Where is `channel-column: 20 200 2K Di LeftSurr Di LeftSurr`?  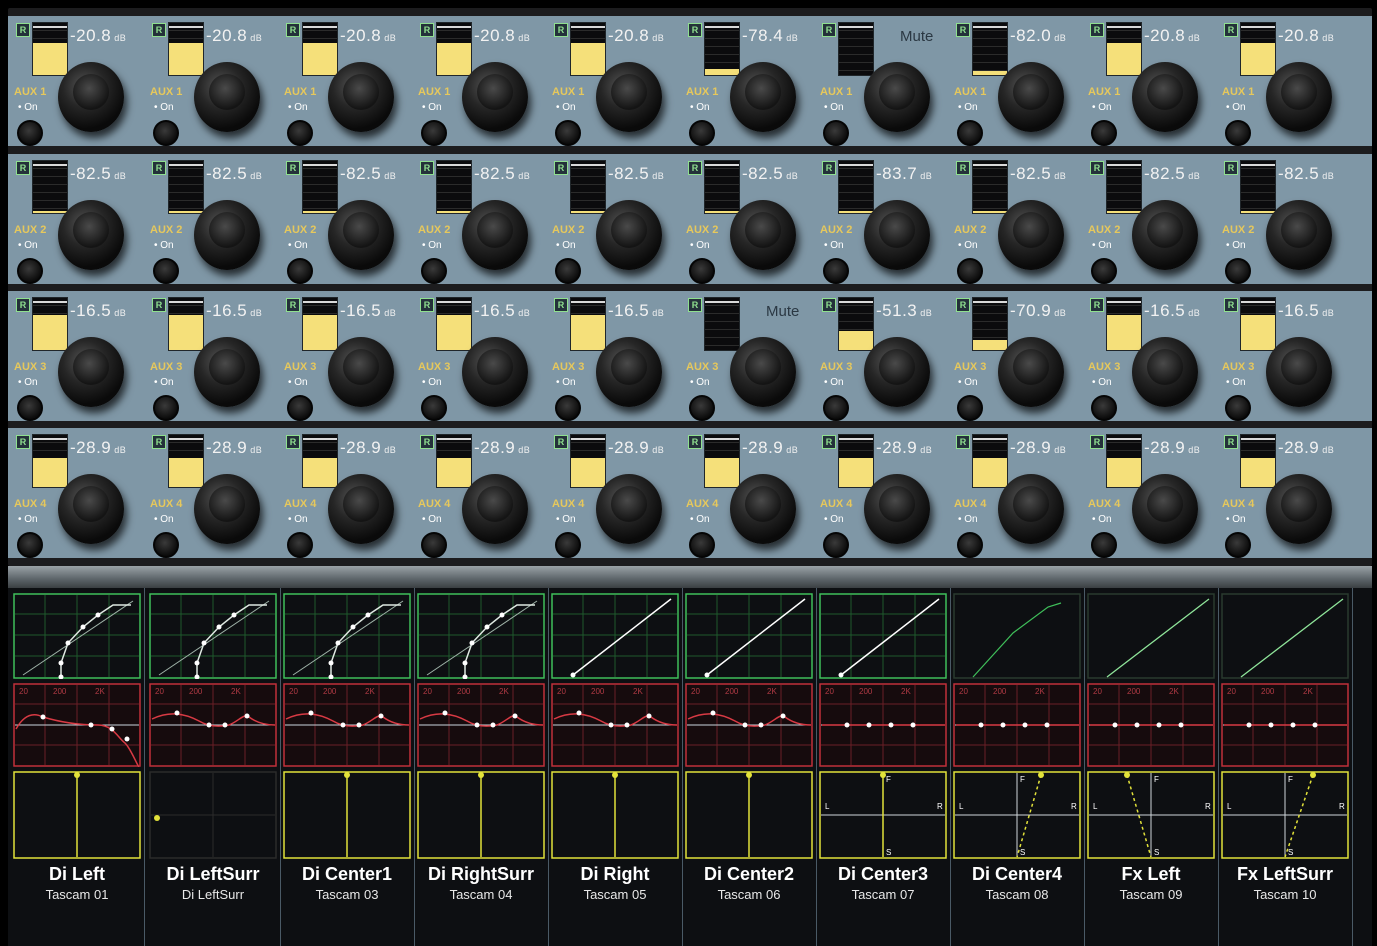
channel-column: 20 200 2K Di LeftSurr Di LeftSurr is located at coordinates (213, 767).